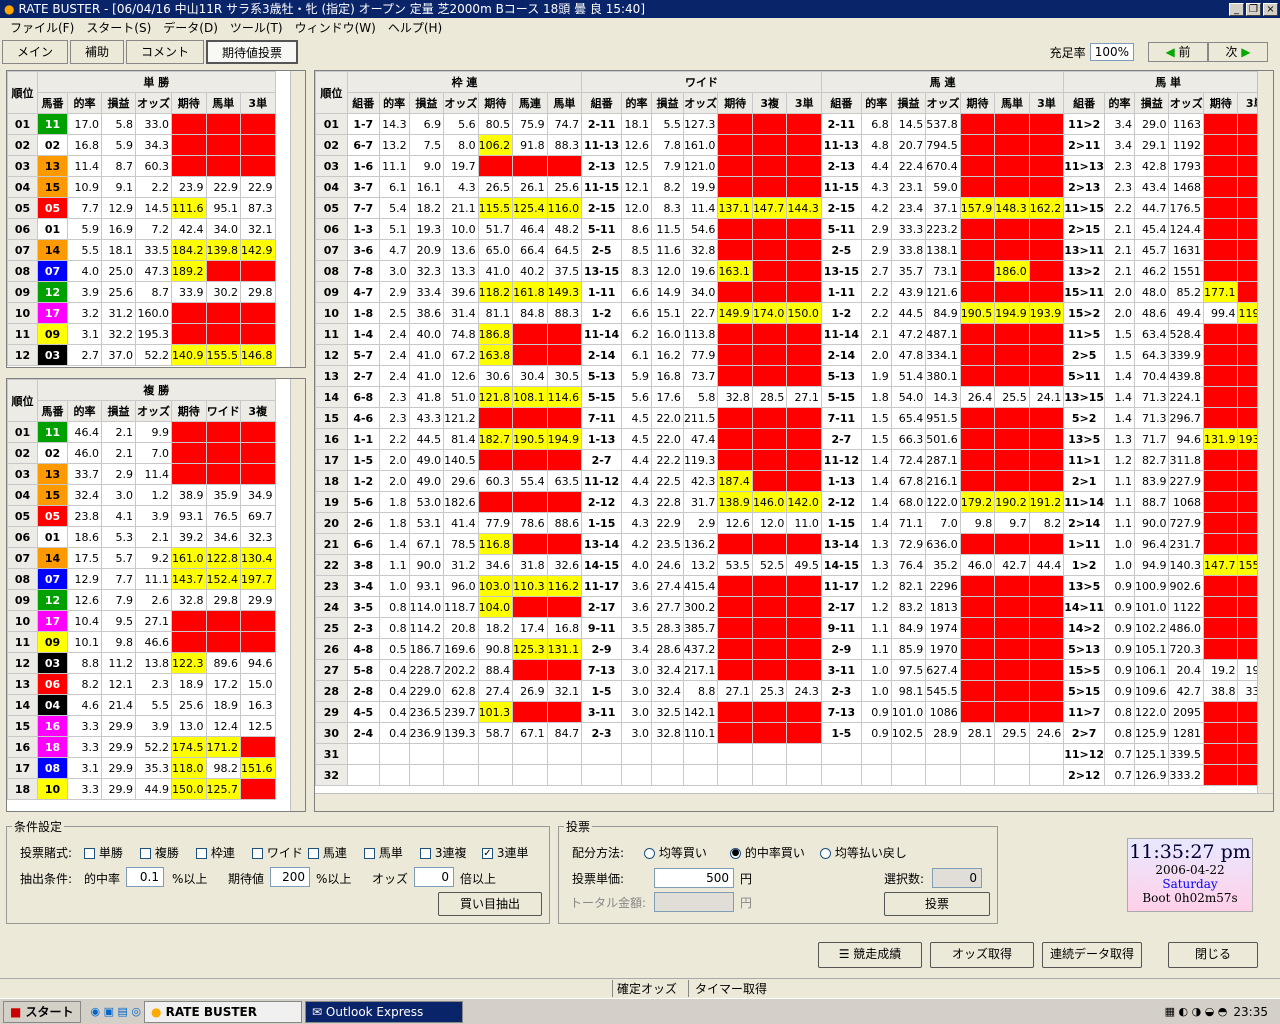 Image resolution: width=1280 pixels, height=1024 pixels. Describe the element at coordinates (982, 955) in the screenshot. I see `get-odds-button: オッズ取得` at that location.